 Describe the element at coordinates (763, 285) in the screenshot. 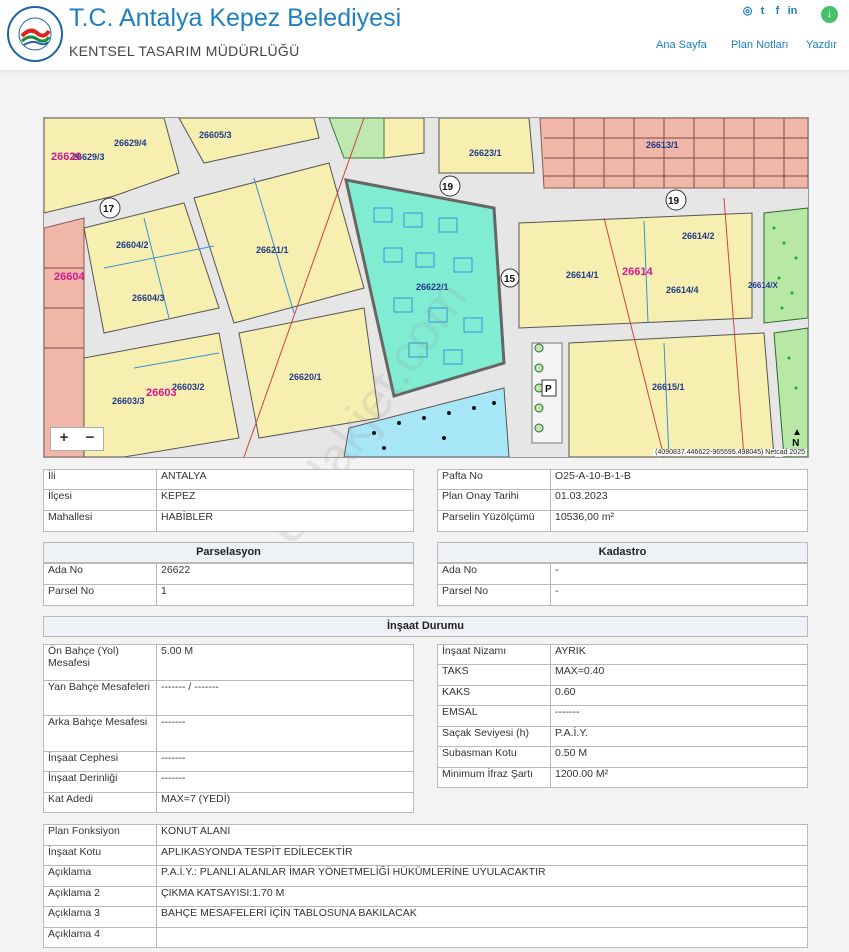

I see `parcel-label: 26614/X` at that location.